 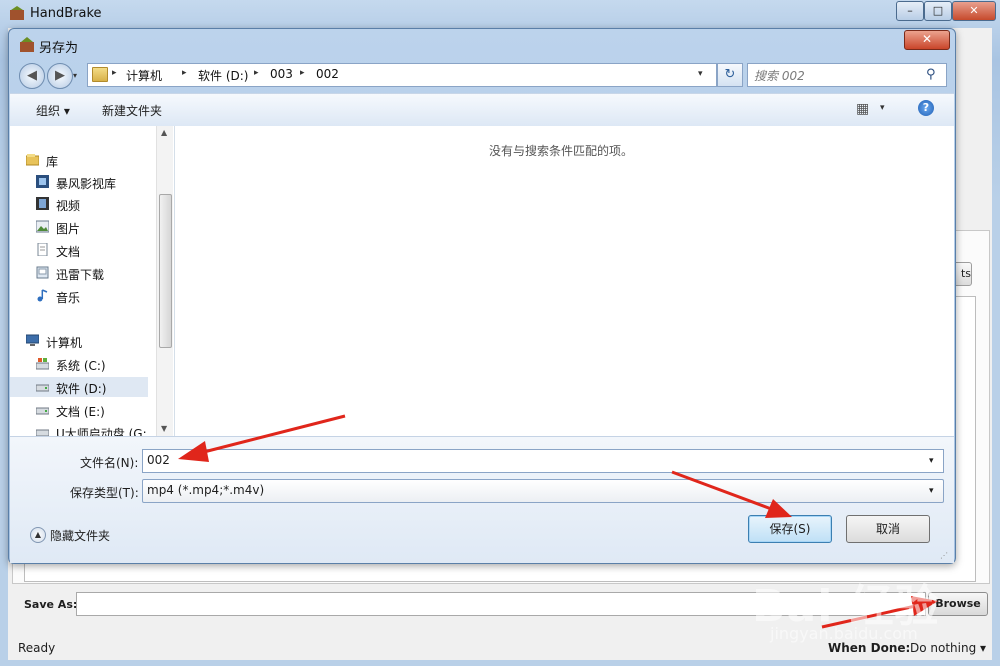 I want to click on organize-button: 组织 ▾, so click(x=53, y=110).